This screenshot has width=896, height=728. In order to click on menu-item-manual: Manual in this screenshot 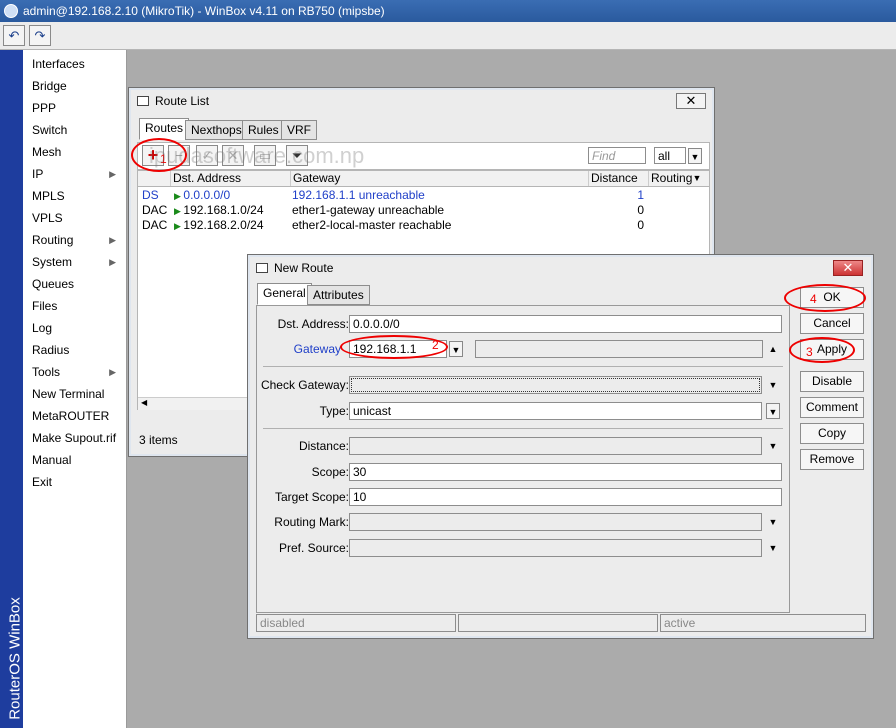, I will do `click(77, 460)`.